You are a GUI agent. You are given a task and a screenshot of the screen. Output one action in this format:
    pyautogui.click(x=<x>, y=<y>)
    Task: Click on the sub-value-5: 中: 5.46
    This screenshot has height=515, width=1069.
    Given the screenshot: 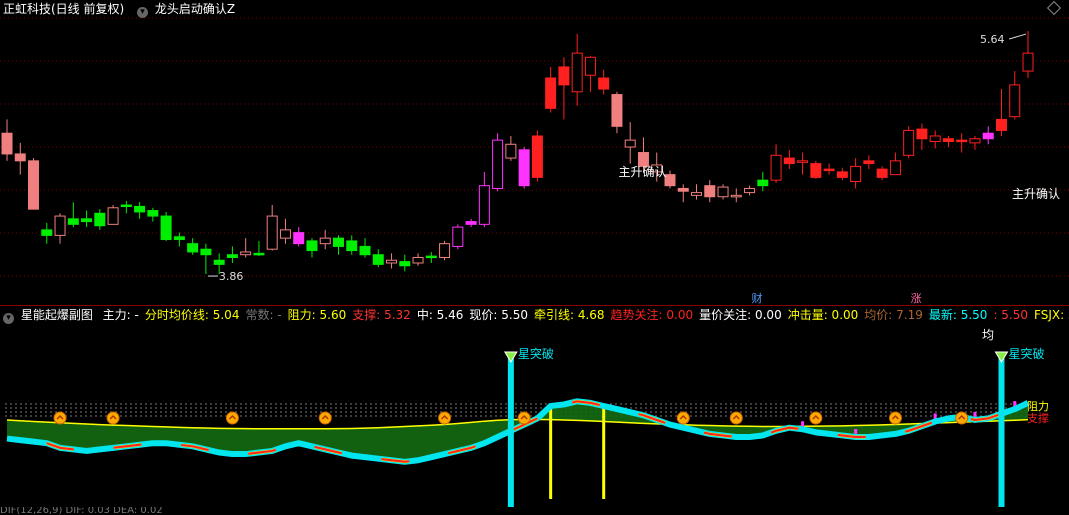 What is the action you would take?
    pyautogui.click(x=440, y=315)
    